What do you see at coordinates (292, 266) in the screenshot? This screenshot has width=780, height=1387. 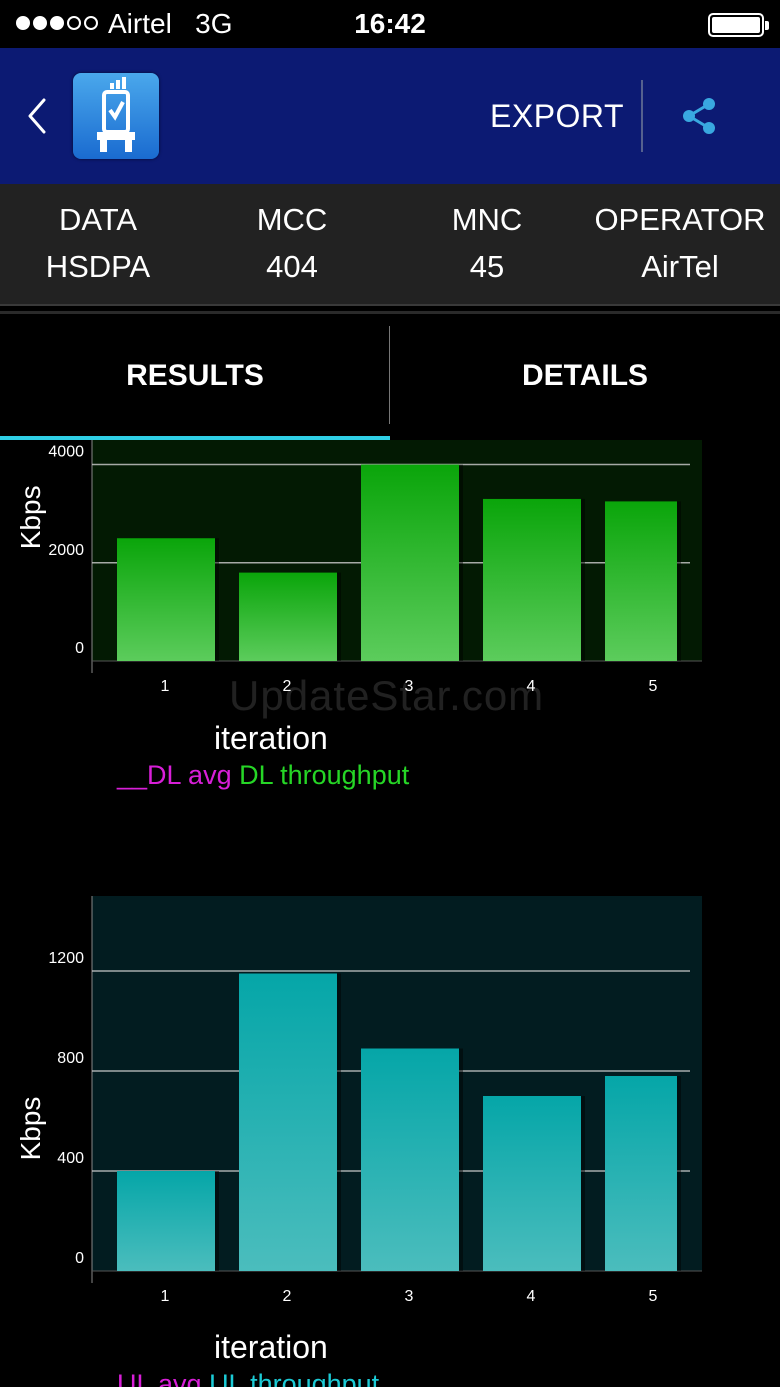 I see `info-value: 404` at bounding box center [292, 266].